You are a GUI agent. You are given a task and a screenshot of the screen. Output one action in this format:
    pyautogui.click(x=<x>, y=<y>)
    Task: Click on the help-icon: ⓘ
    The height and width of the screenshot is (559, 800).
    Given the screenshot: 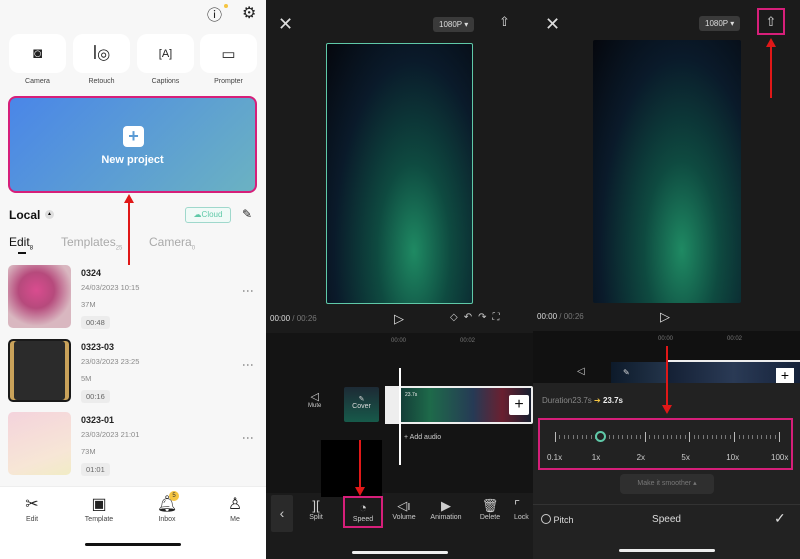 What is the action you would take?
    pyautogui.click(x=214, y=14)
    